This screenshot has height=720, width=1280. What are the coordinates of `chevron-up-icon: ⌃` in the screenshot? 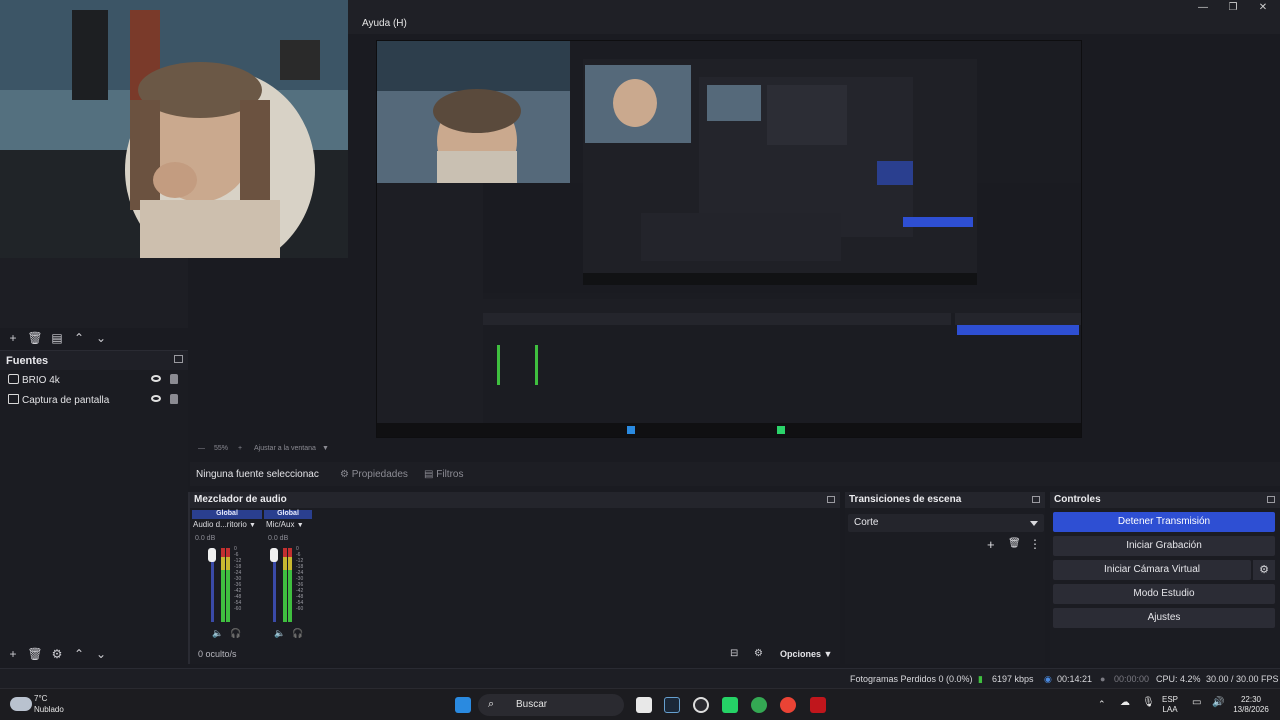 It's located at (1102, 704).